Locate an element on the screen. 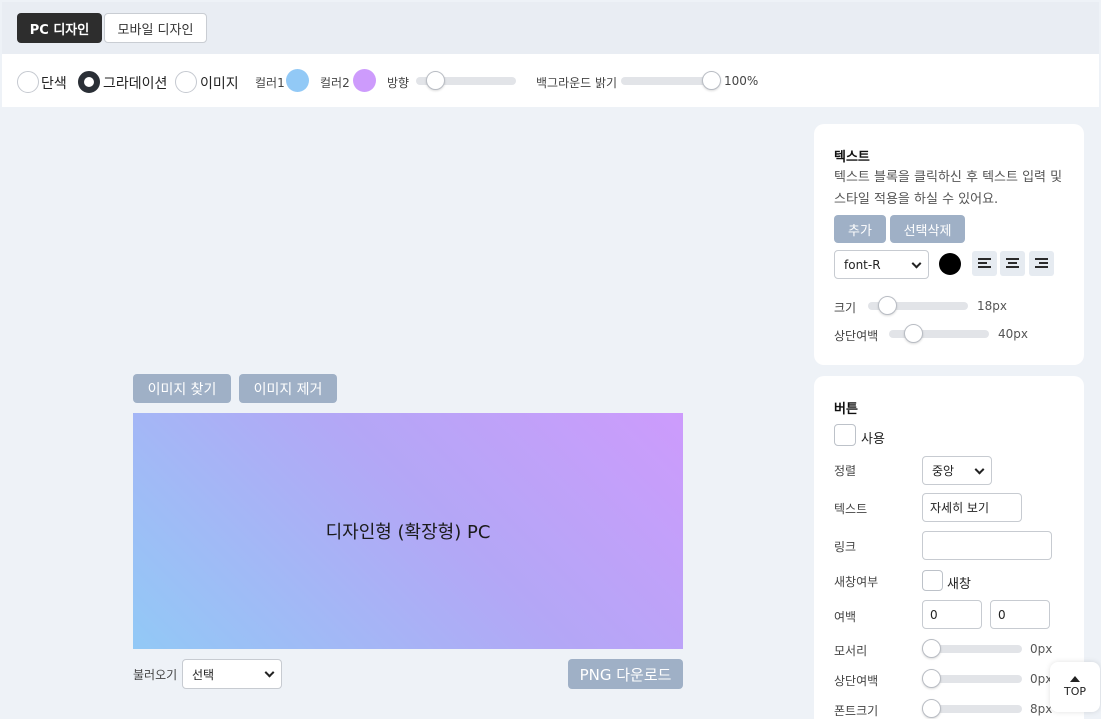 This screenshot has width=1101, height=719. add-text-button: 추가 is located at coordinates (860, 229).